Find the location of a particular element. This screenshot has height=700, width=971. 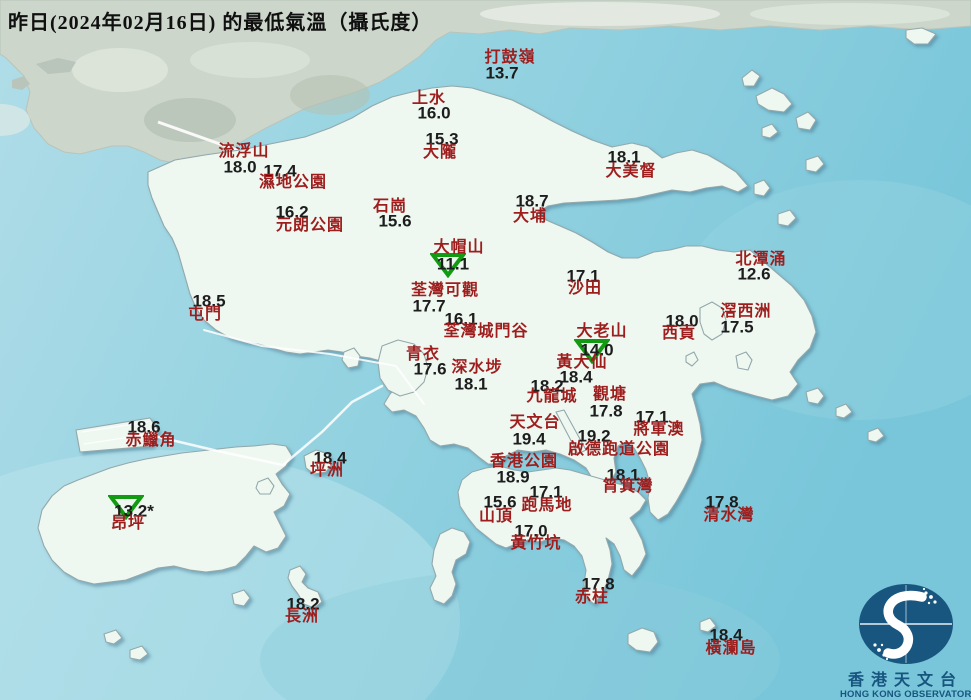

station-name: 清水灣 is located at coordinates (729, 515).